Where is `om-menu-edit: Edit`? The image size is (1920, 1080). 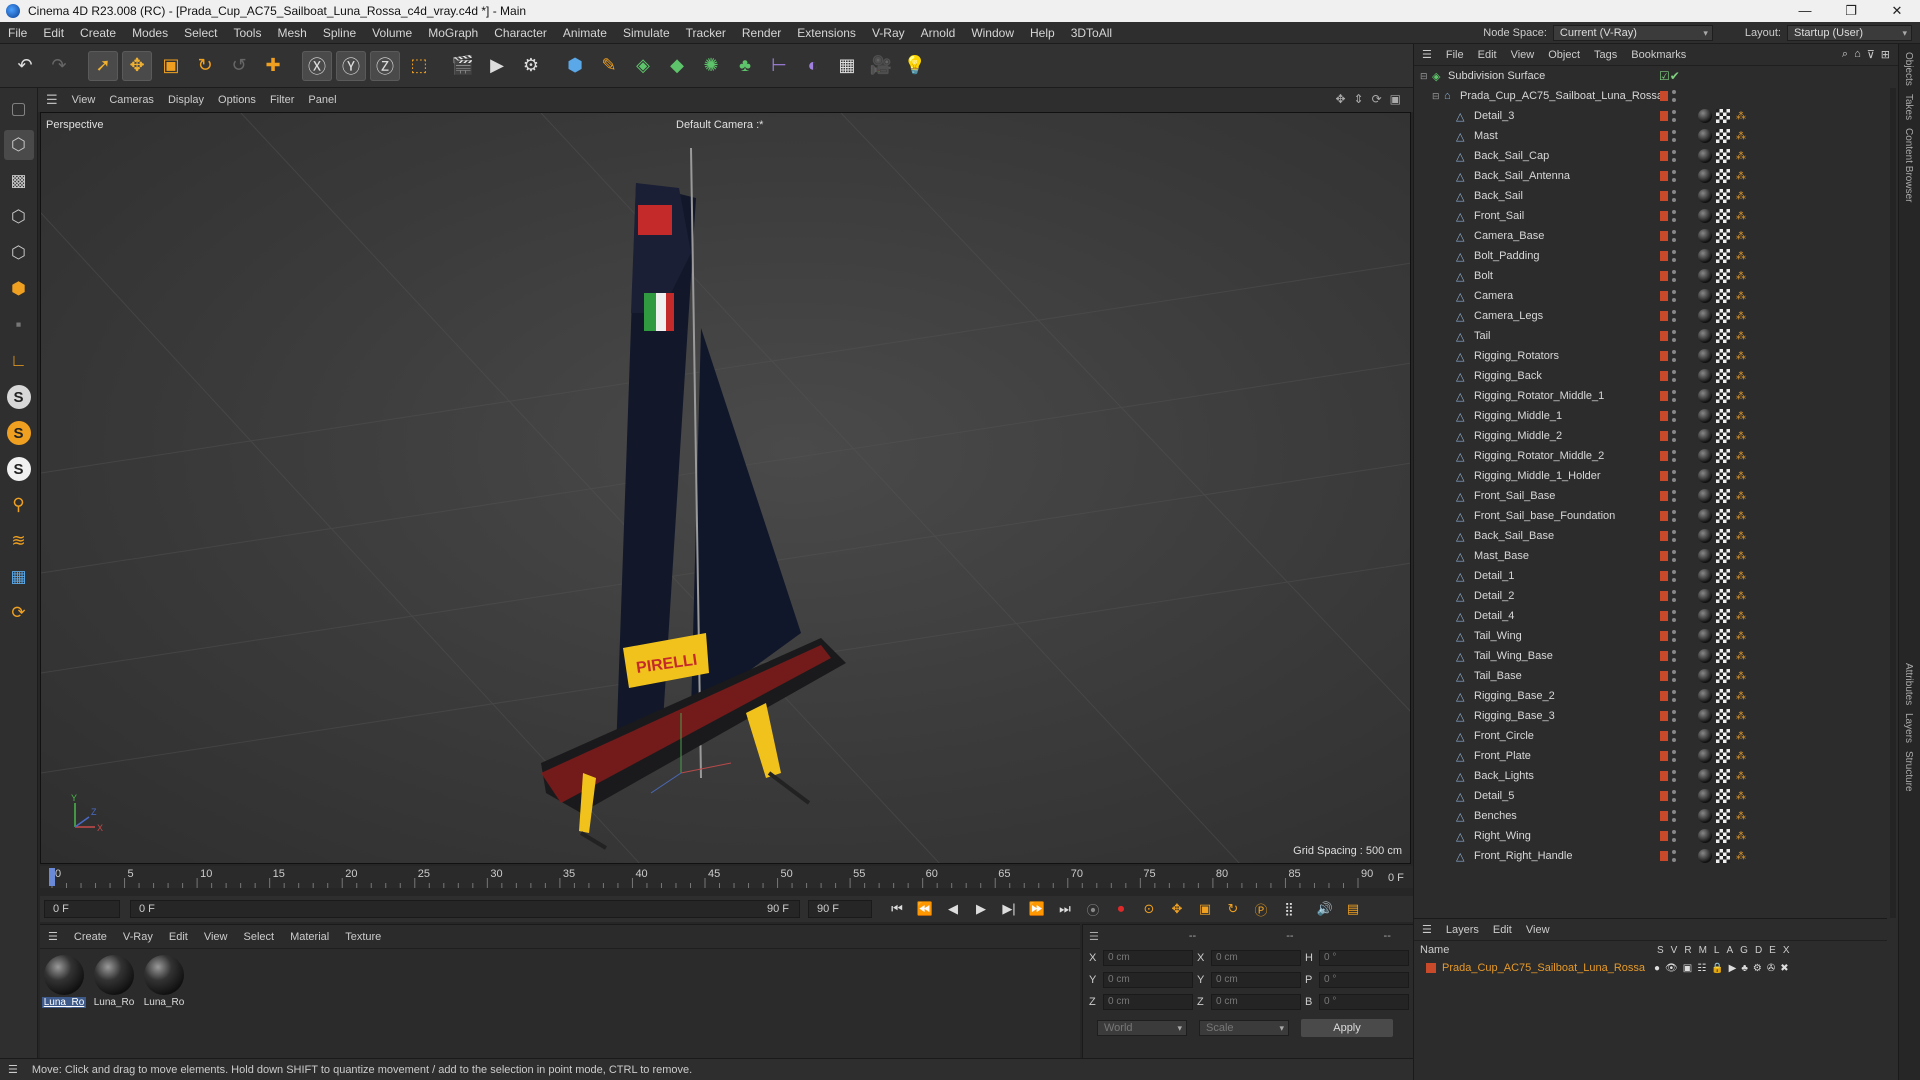
om-menu-edit: Edit is located at coordinates (1487, 55).